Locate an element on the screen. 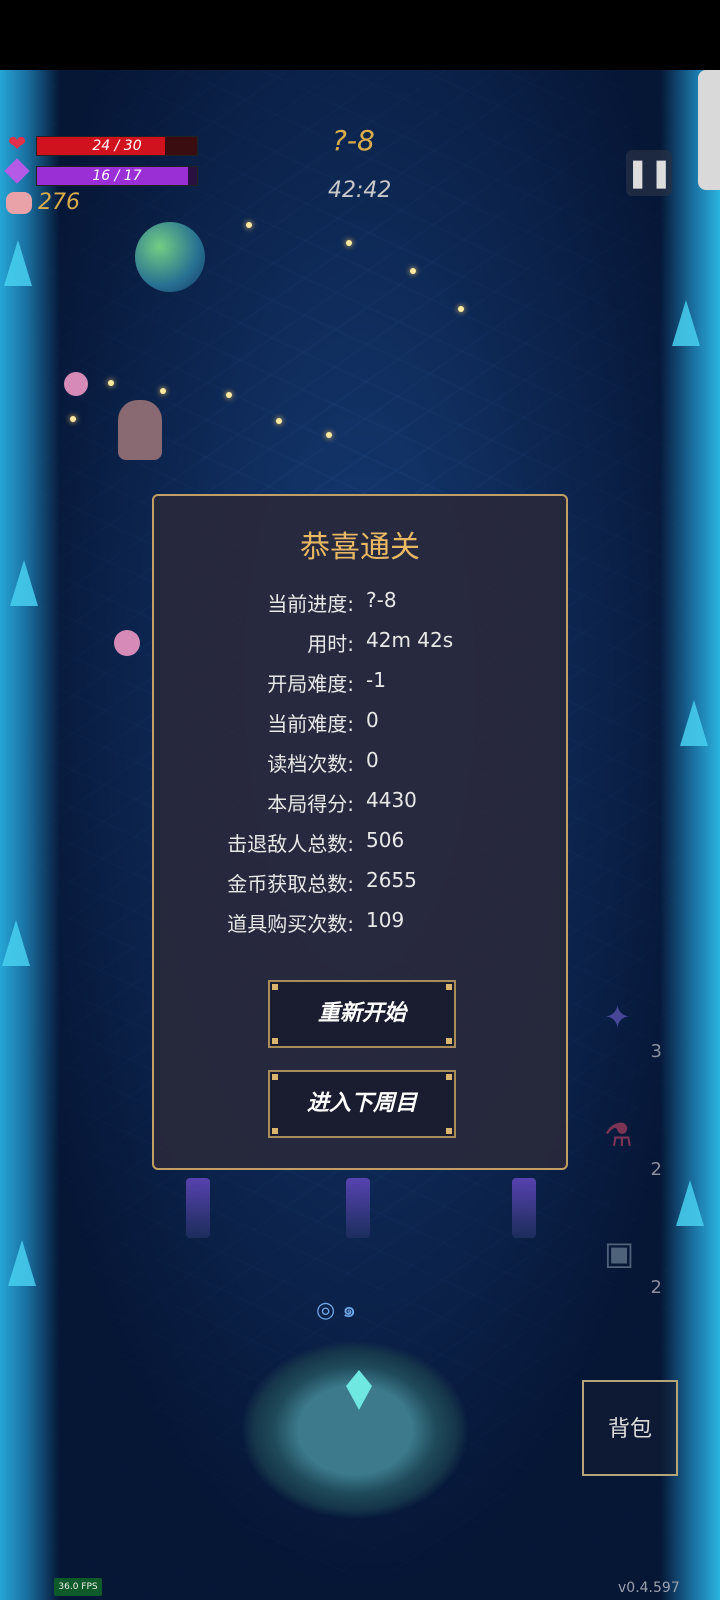 The width and height of the screenshot is (720, 1600). dialog-title: 恭喜通关 is located at coordinates (360, 547).